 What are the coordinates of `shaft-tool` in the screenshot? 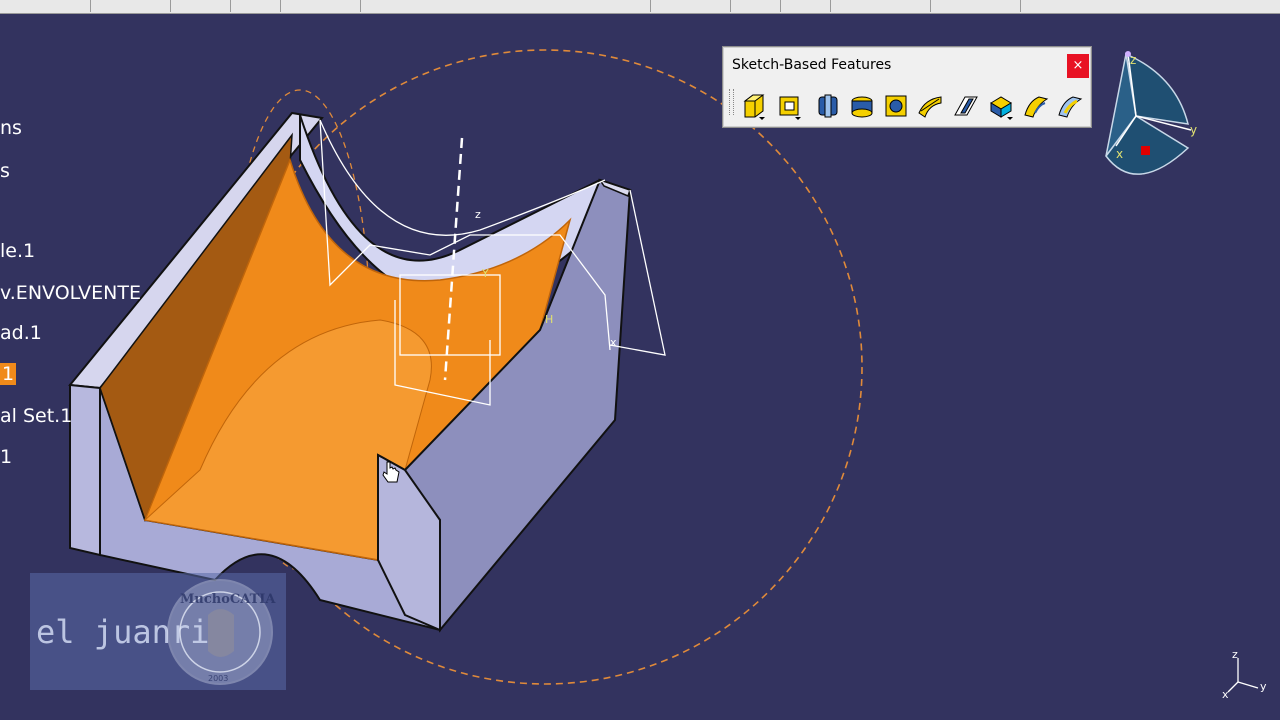 It's located at (828, 106).